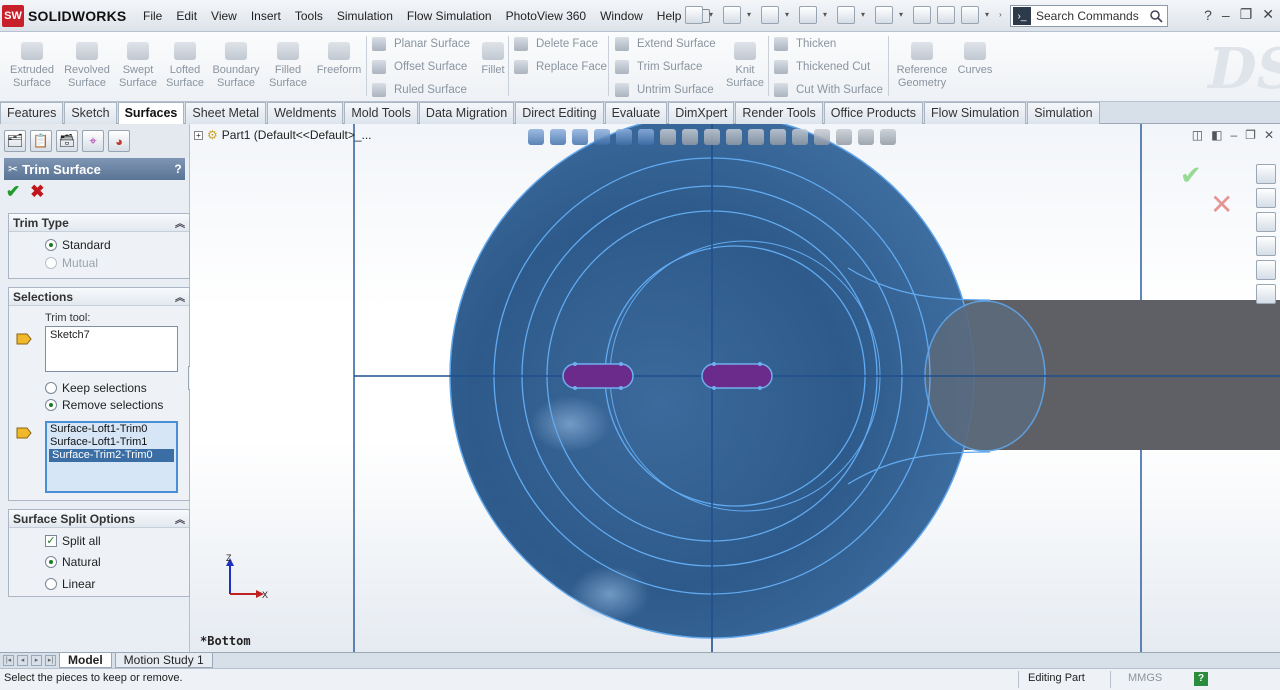  Describe the element at coordinates (1269, 135) in the screenshot. I see `viewport-close-icon: ✕` at that location.